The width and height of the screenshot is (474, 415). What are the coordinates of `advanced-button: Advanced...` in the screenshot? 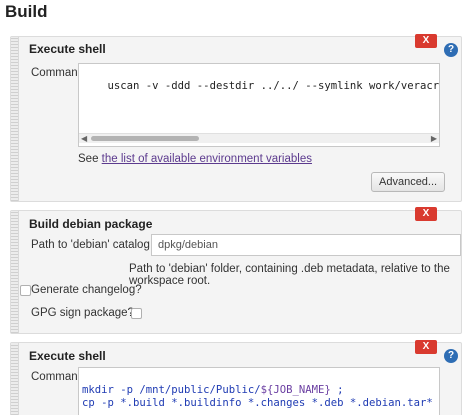 It's located at (408, 182).